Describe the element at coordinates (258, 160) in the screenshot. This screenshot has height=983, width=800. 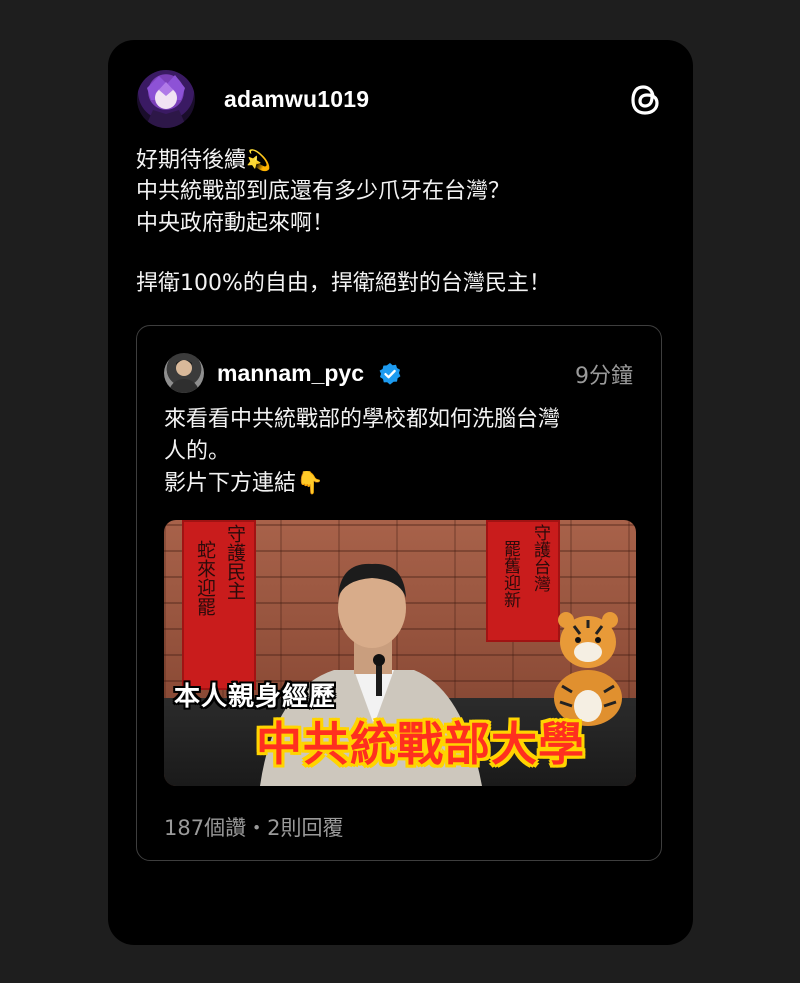
I see `dizzy-emoji-icon: 💫` at that location.